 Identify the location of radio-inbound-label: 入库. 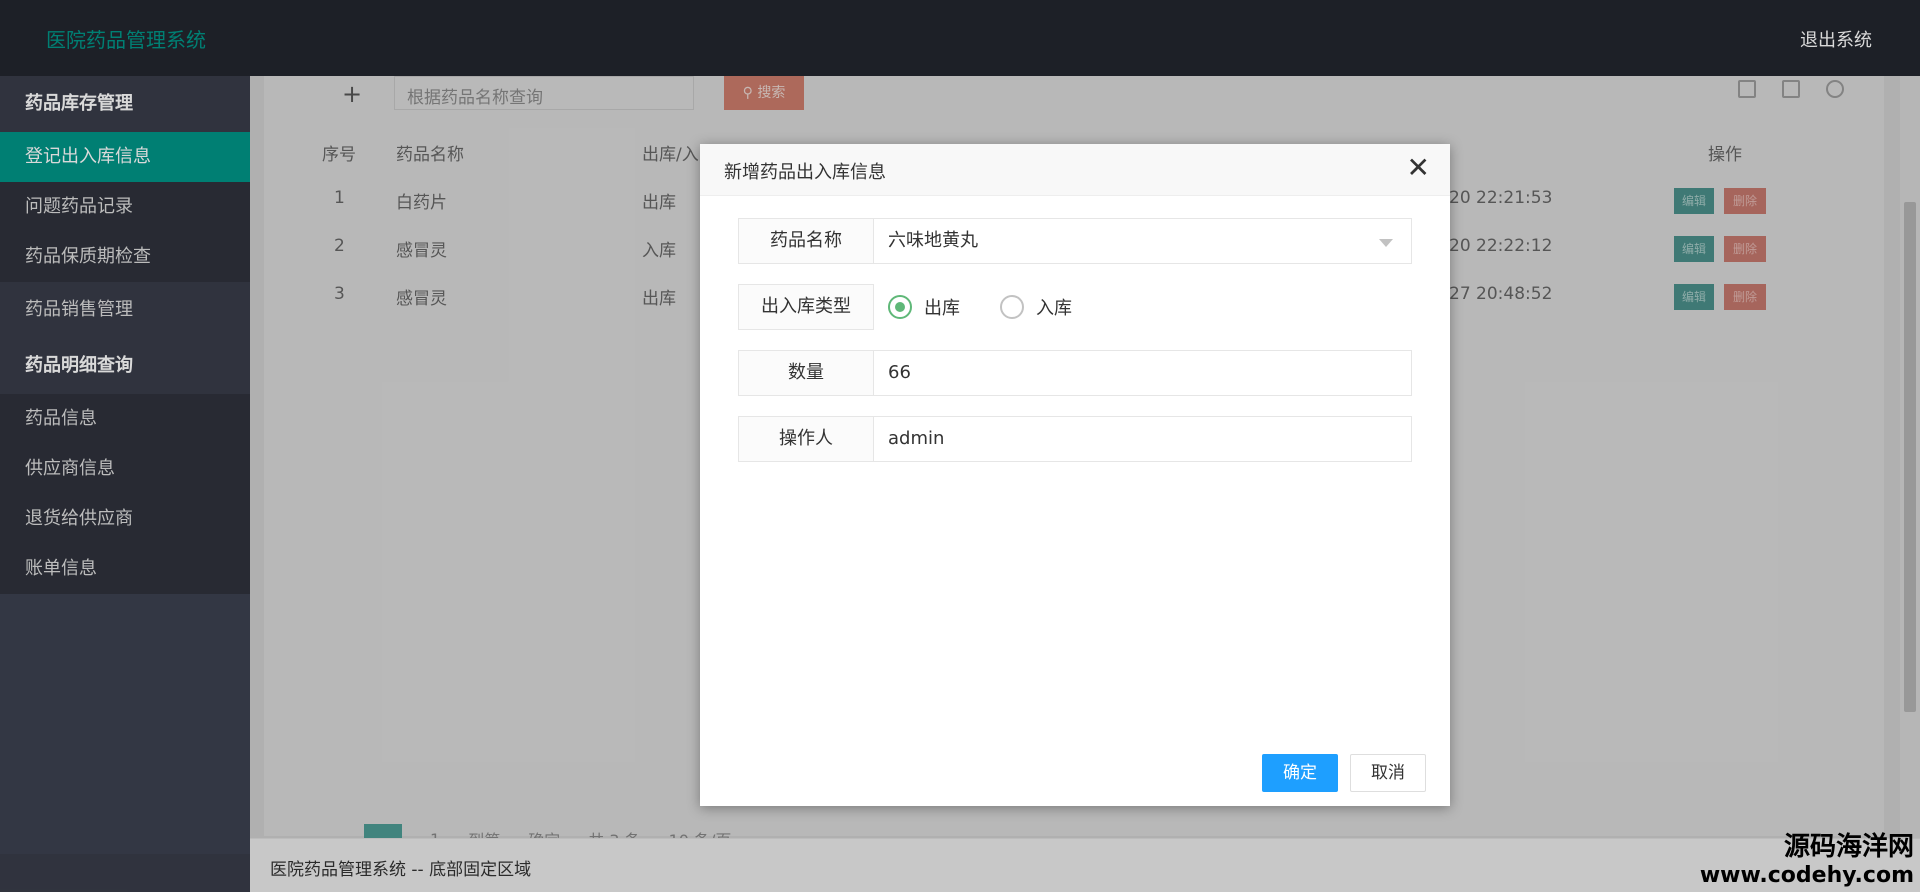
(1054, 308).